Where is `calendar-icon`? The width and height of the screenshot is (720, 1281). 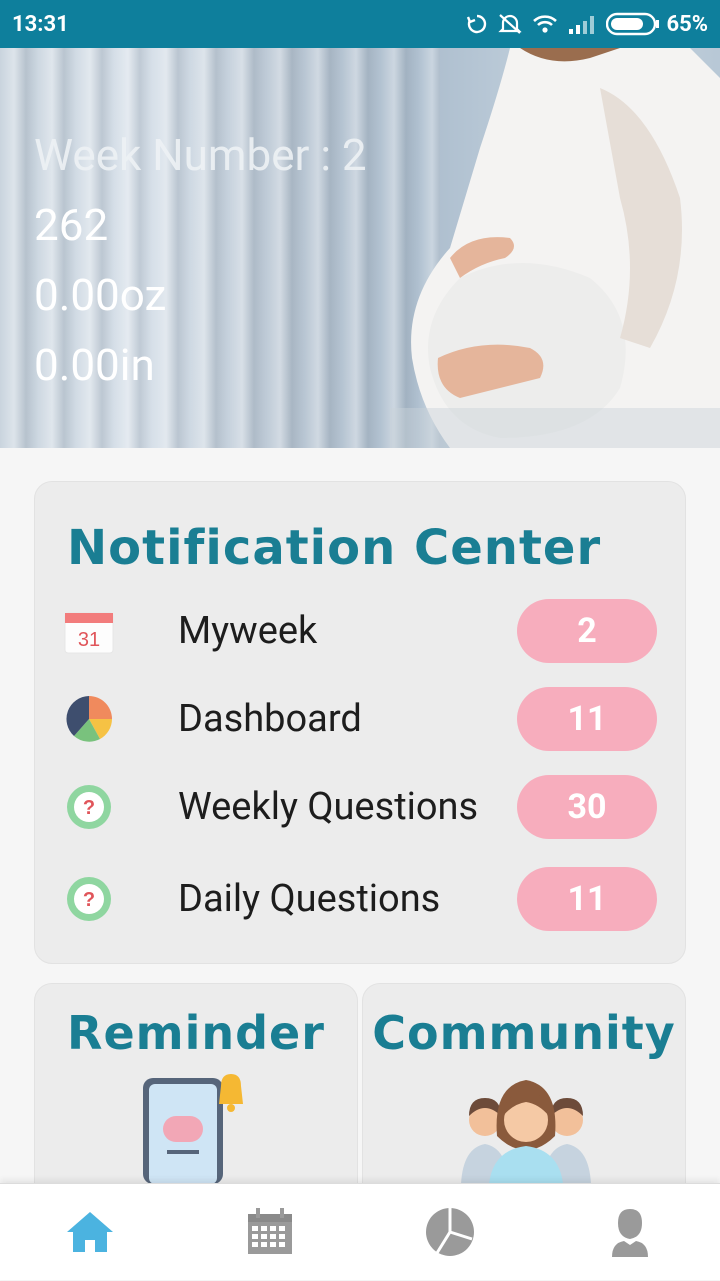
calendar-icon is located at coordinates (270, 1231).